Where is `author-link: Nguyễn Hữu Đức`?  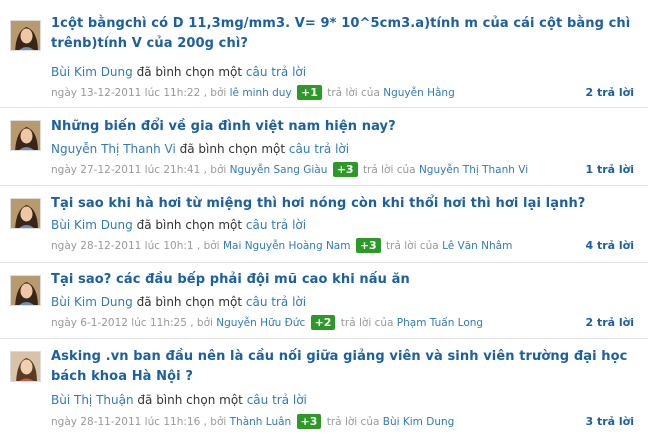
author-link: Nguyễn Hữu Đức is located at coordinates (260, 323).